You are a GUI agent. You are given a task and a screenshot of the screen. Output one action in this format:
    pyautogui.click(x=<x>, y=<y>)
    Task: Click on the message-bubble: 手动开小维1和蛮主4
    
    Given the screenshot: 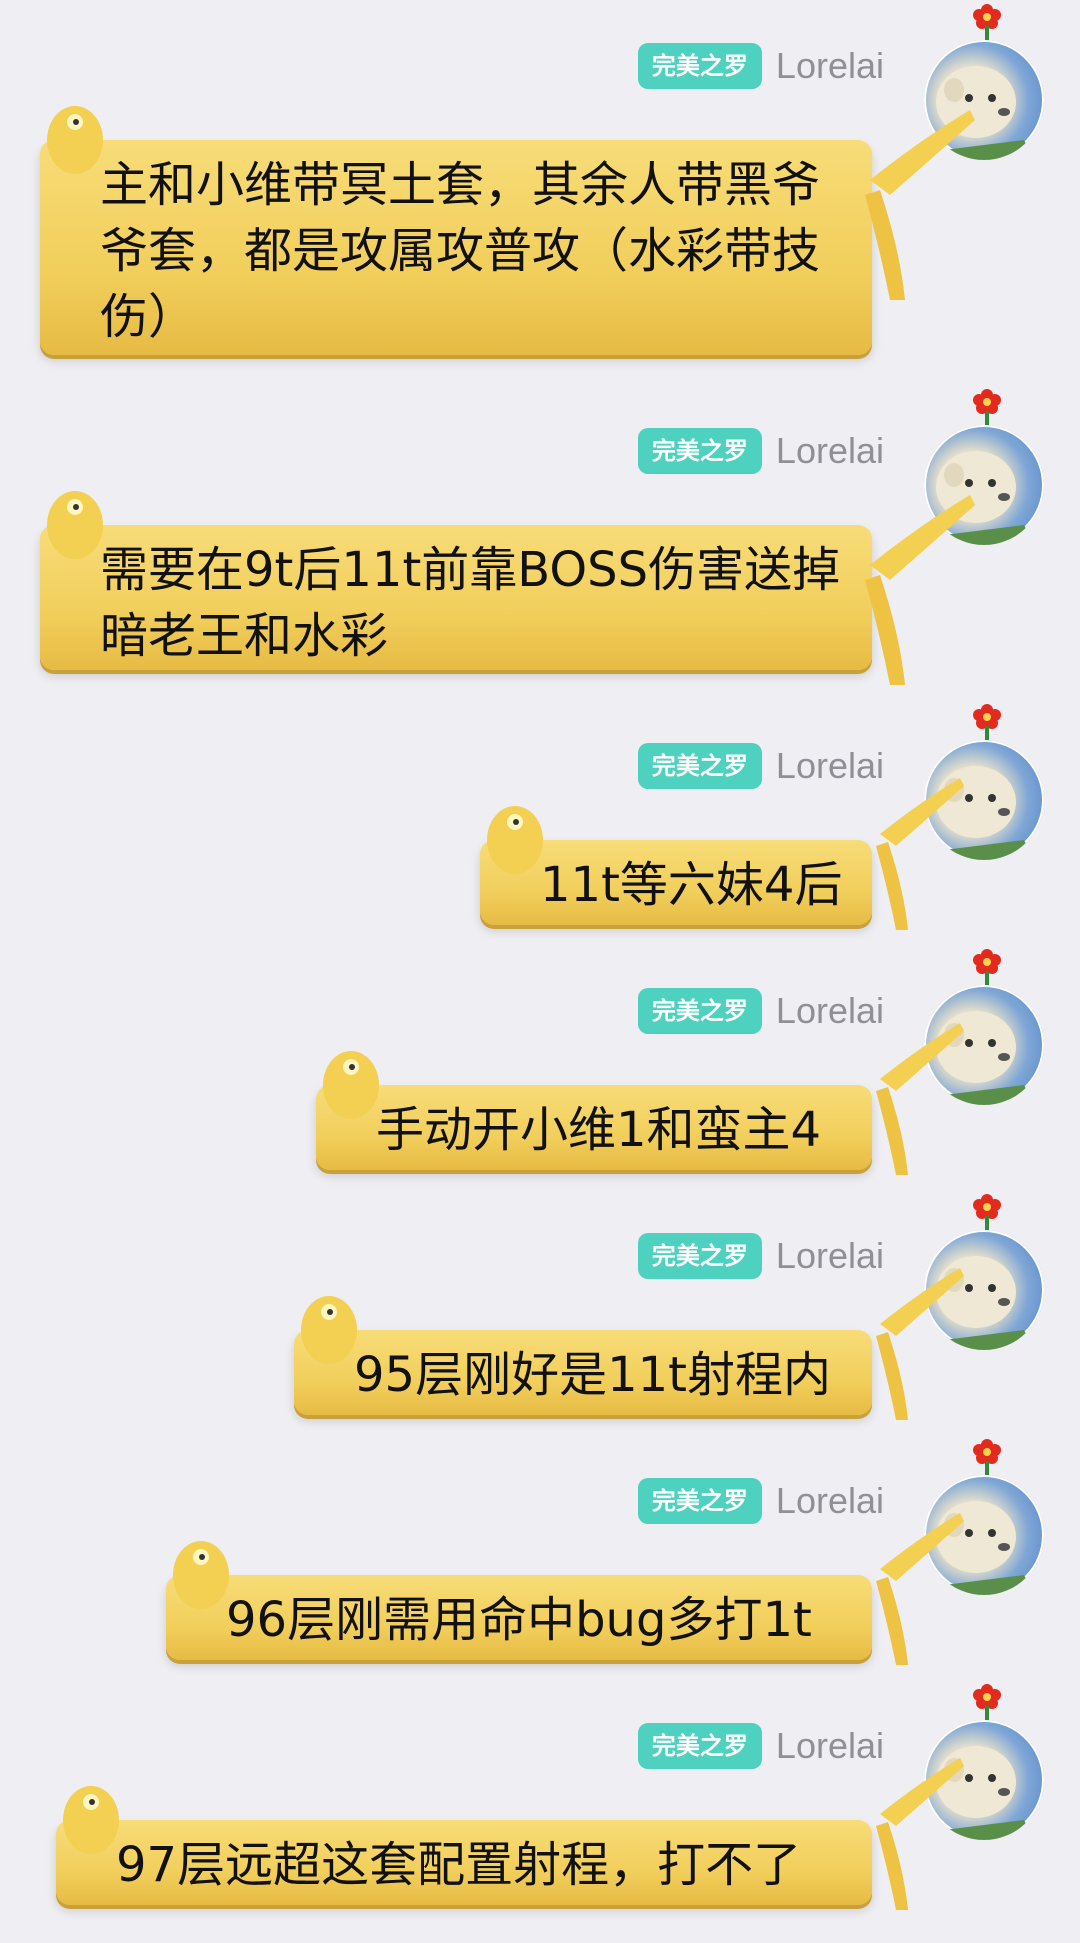 What is the action you would take?
    pyautogui.click(x=594, y=1127)
    